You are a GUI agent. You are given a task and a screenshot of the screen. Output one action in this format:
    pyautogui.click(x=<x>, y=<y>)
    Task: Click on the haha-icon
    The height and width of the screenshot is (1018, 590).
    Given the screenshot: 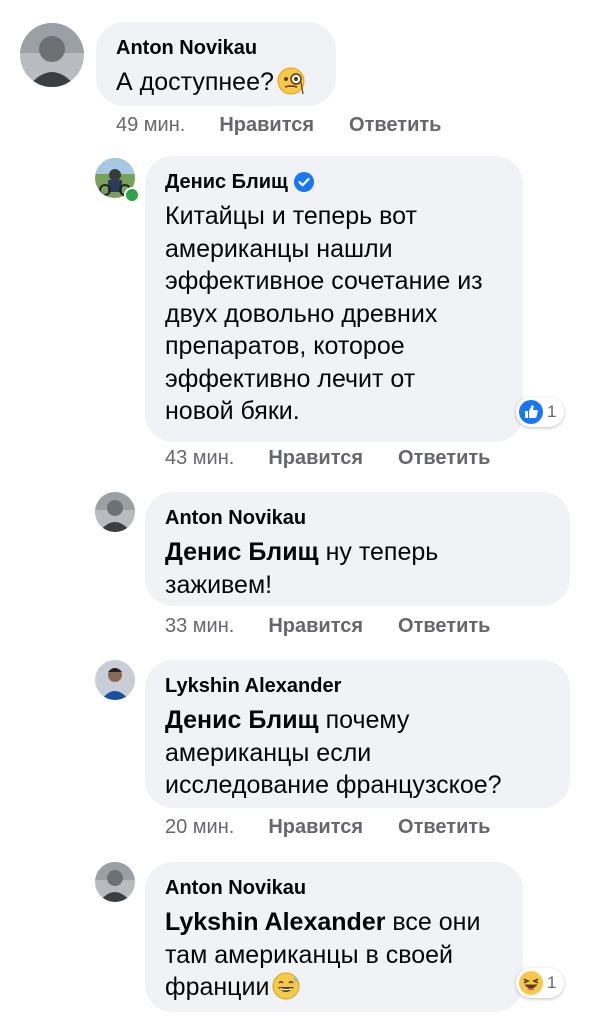 What is the action you would take?
    pyautogui.click(x=531, y=983)
    